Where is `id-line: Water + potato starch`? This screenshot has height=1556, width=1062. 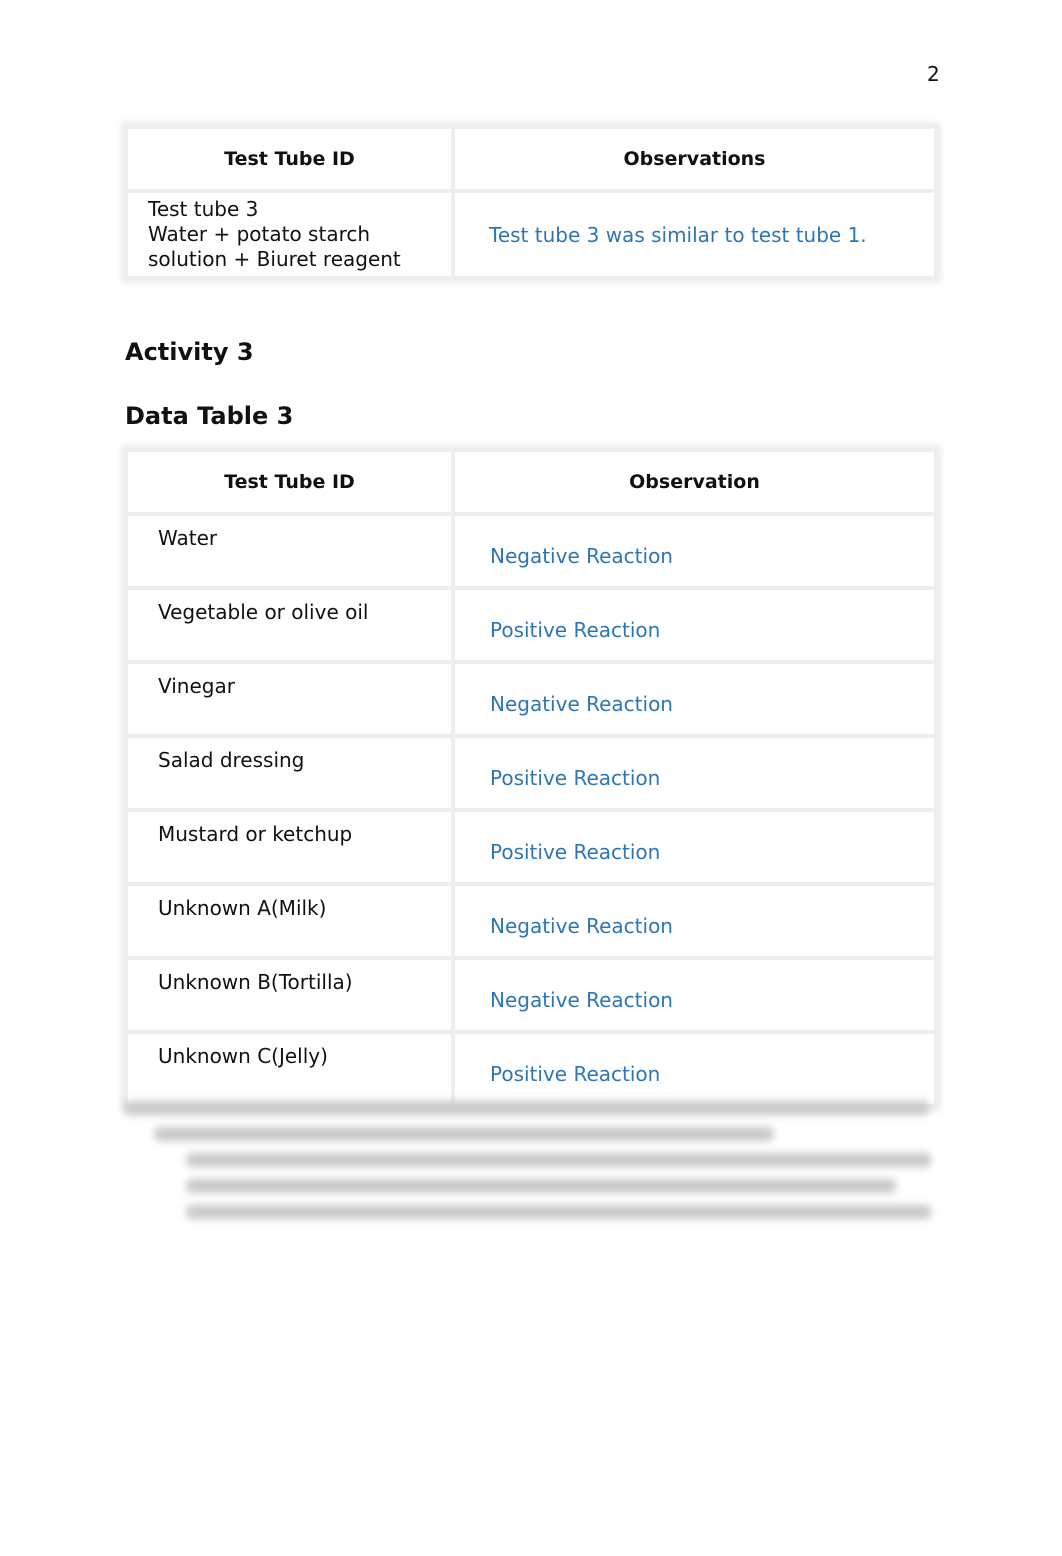 id-line: Water + potato starch is located at coordinates (259, 234).